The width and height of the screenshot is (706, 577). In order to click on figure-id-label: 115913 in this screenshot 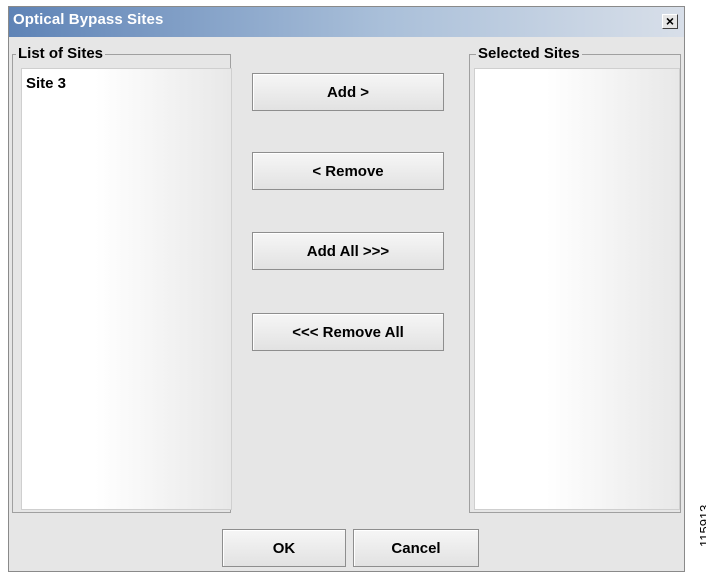, I will do `click(701, 525)`.